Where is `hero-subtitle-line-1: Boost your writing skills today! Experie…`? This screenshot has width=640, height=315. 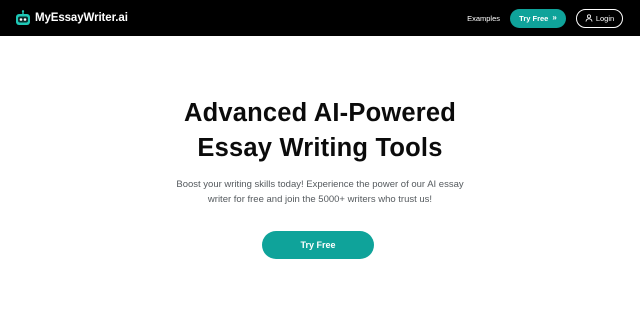
hero-subtitle-line-1: Boost your writing skills today! Experie… is located at coordinates (320, 184).